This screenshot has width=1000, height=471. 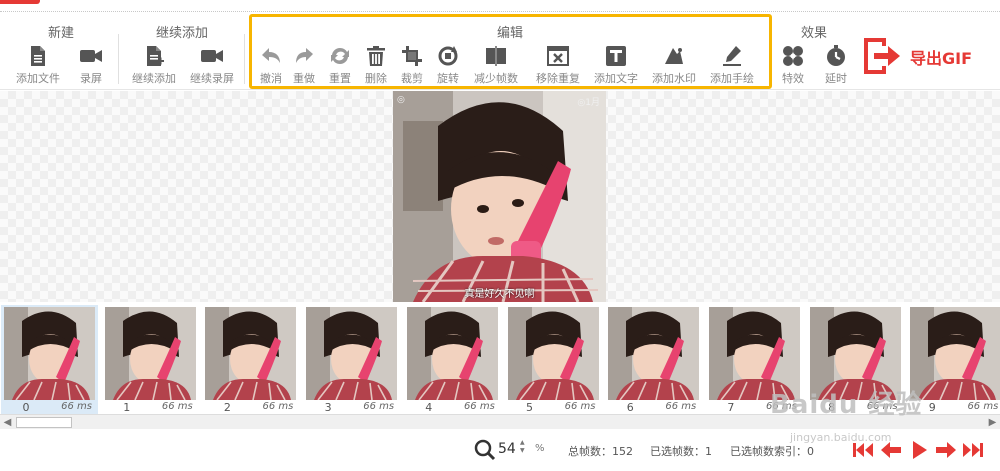 What do you see at coordinates (507, 449) in the screenshot?
I see `zoom-value: 54` at bounding box center [507, 449].